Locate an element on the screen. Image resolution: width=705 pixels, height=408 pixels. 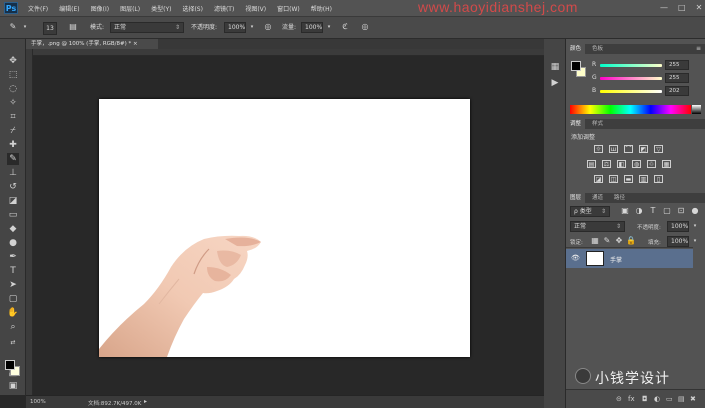
exposure-icon: ◩ is located at coordinates (643, 149).